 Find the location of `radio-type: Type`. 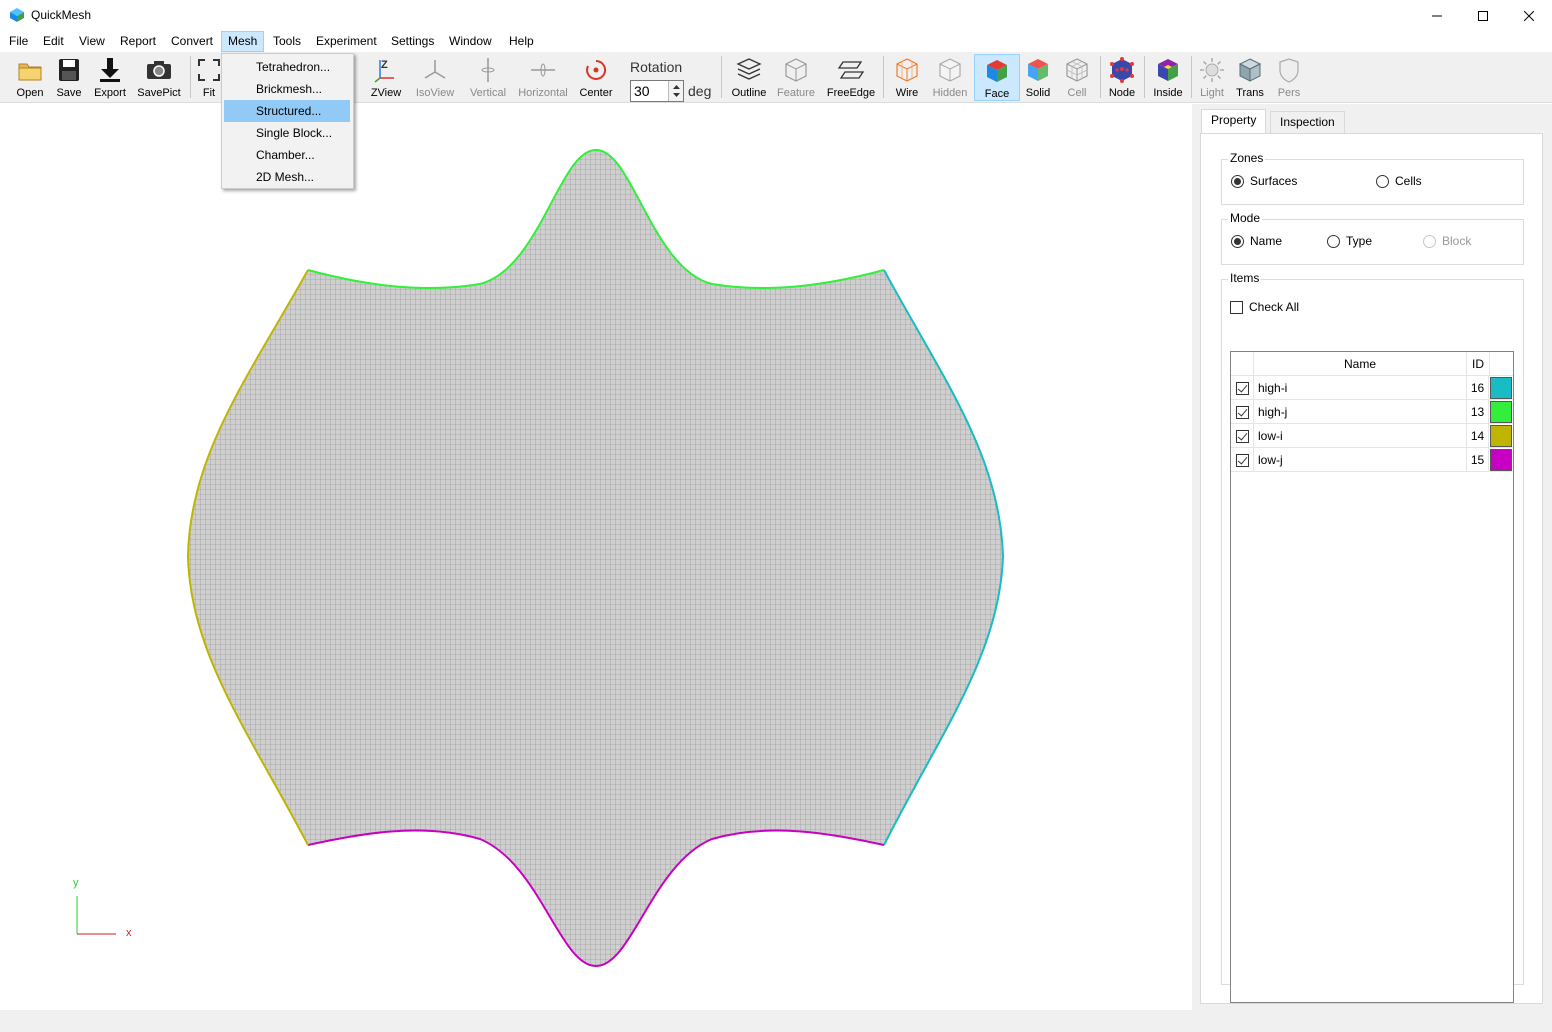

radio-type: Type is located at coordinates (1349, 241).